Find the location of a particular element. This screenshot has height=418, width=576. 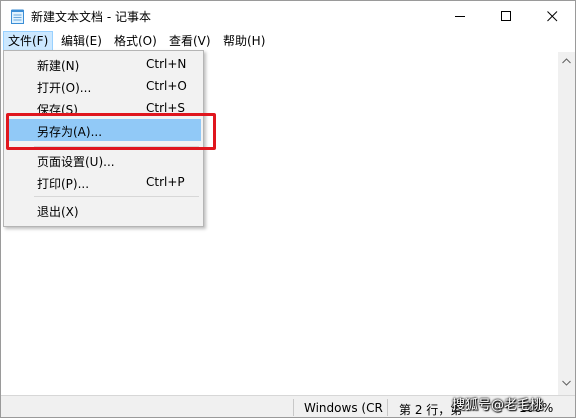

maximize-button is located at coordinates (506, 16).